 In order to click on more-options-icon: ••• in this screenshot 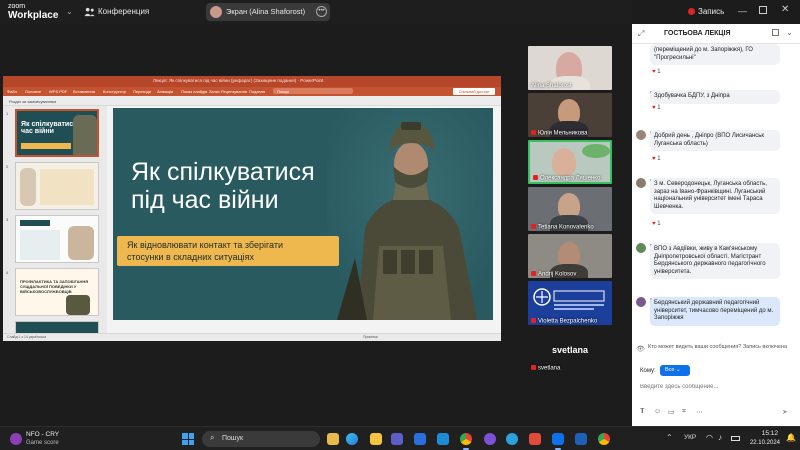, I will do `click(321, 11)`.